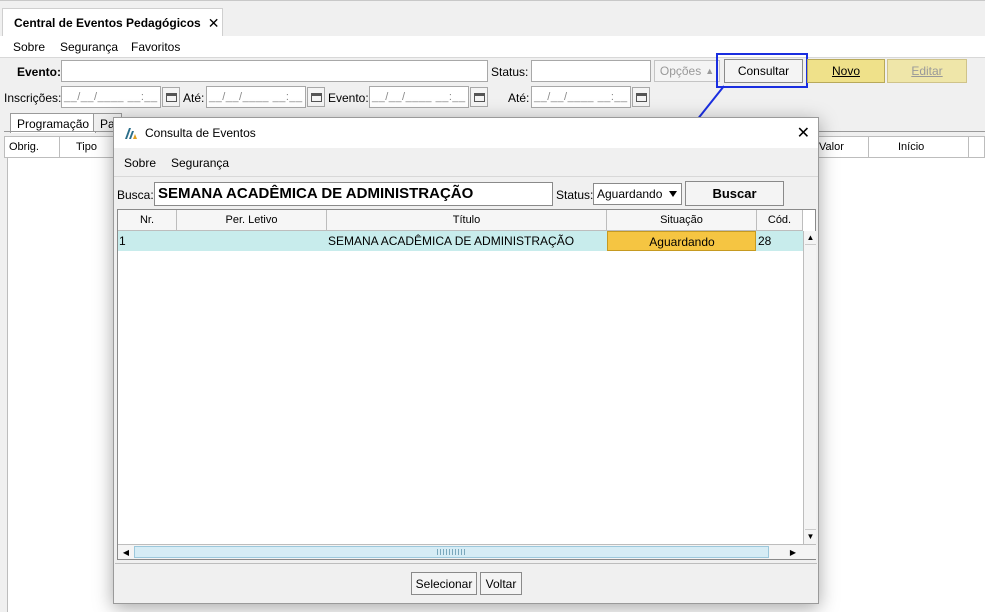  I want to click on col-obrig: Obrig., so click(32, 147).